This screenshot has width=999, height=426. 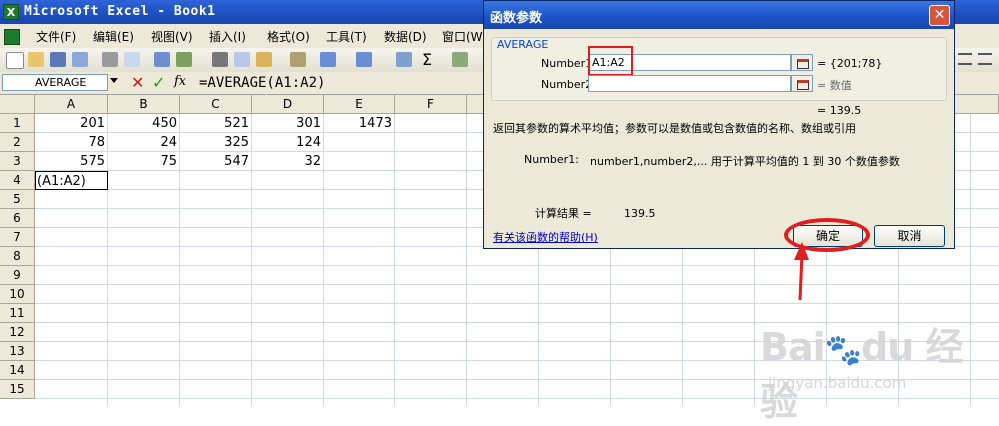 What do you see at coordinates (17, 313) in the screenshot?
I see `row-header: 11` at bounding box center [17, 313].